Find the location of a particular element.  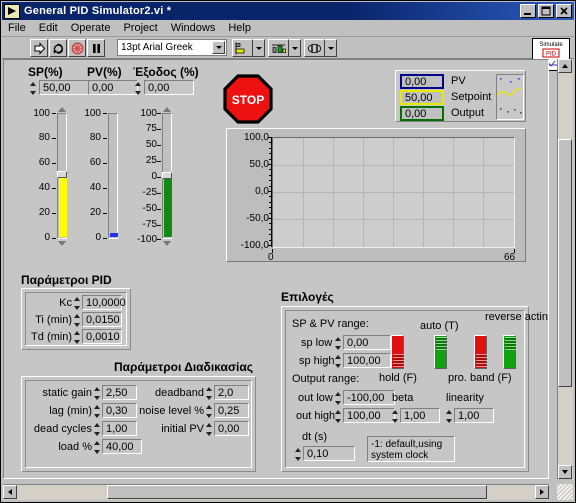

menu-item-edit: Edit is located at coordinates (48, 28).